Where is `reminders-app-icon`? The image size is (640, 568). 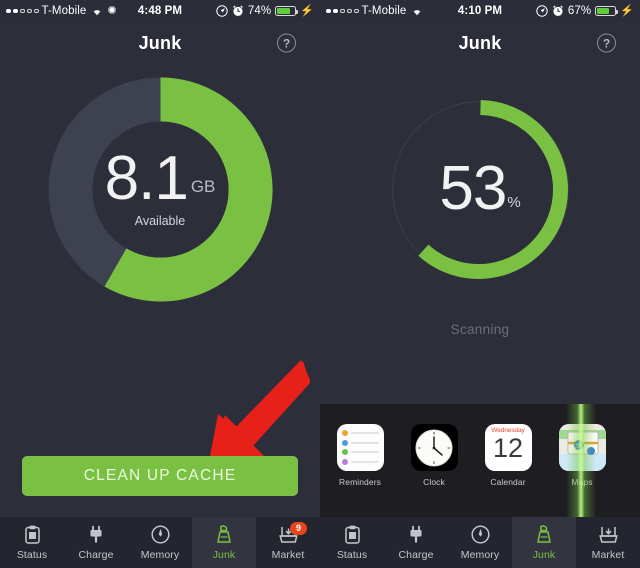
reminders-app-icon is located at coordinates (360, 447).